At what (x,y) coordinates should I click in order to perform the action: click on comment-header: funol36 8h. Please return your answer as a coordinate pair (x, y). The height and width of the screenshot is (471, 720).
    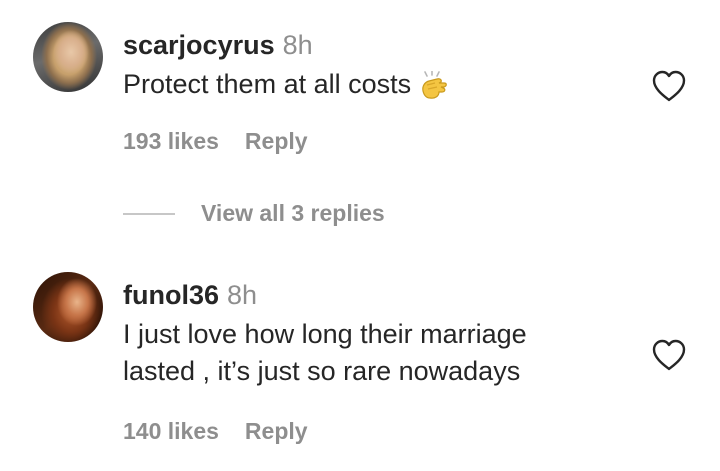
    Looking at the image, I should click on (190, 295).